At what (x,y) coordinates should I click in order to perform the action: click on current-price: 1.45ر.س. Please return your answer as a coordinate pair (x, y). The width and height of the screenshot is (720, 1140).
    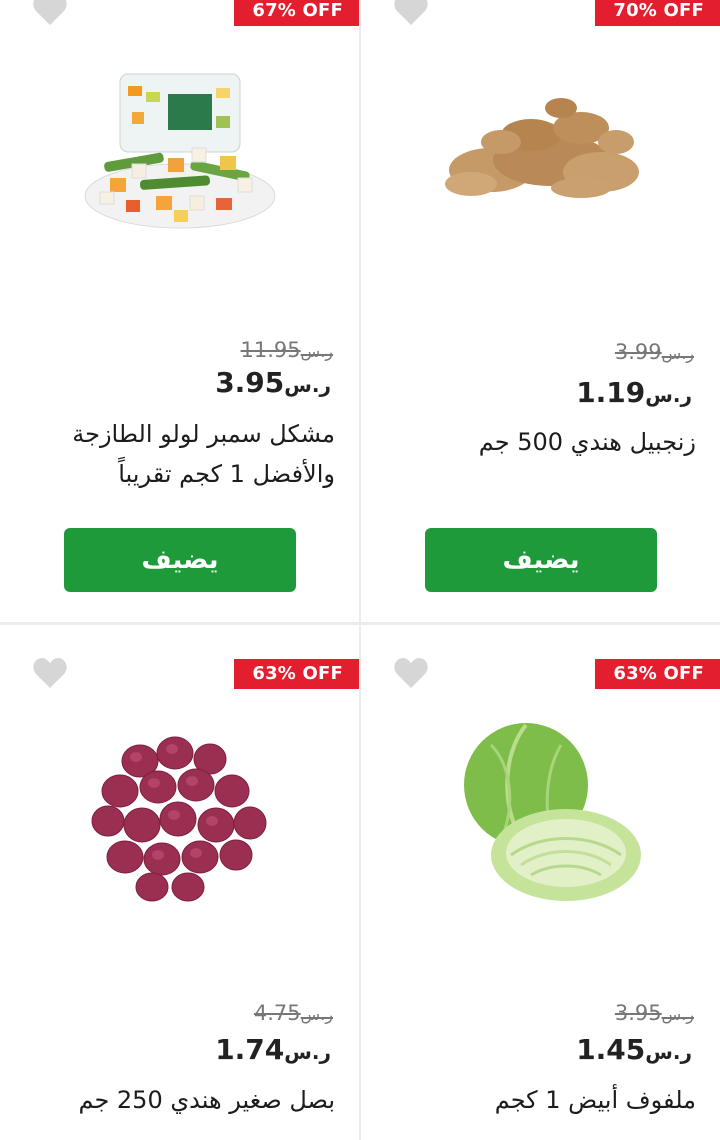
    Looking at the image, I should click on (634, 1049).